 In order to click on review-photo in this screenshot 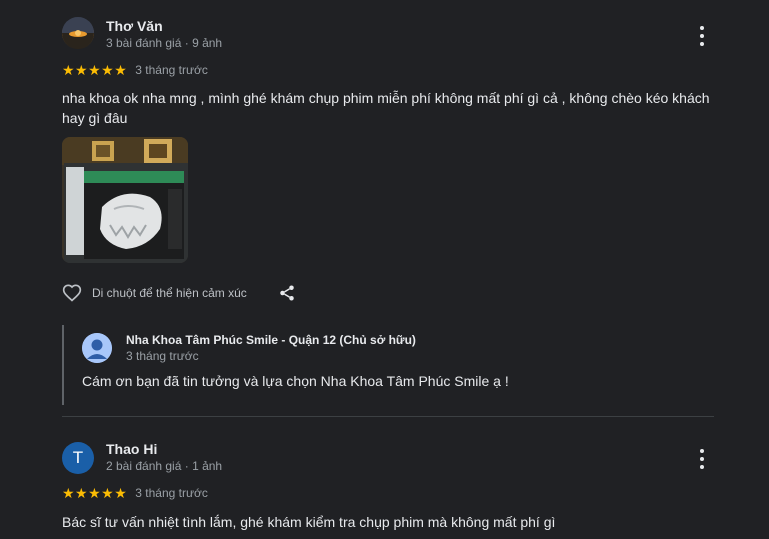, I will do `click(125, 200)`.